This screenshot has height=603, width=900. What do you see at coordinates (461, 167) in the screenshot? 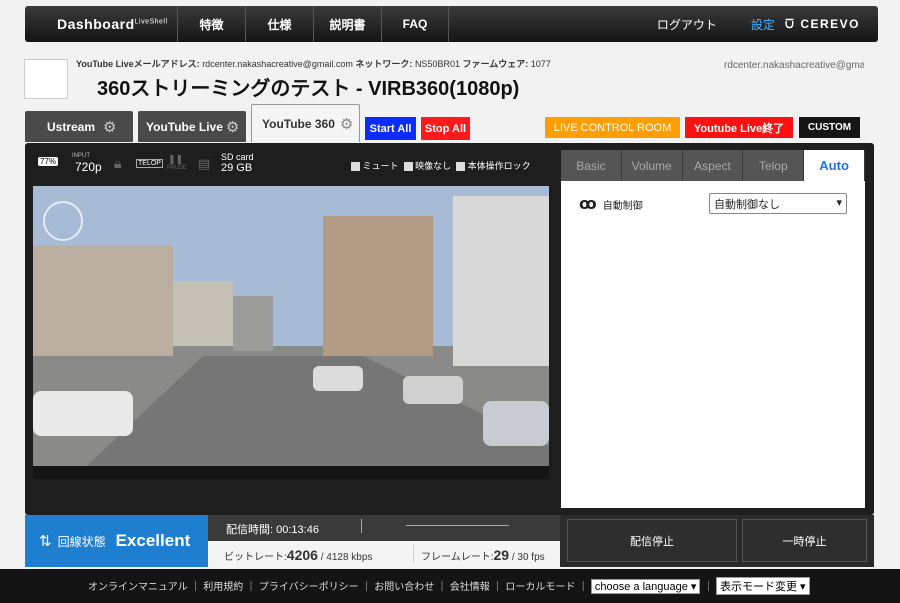
I see `lock-checkbox` at bounding box center [461, 167].